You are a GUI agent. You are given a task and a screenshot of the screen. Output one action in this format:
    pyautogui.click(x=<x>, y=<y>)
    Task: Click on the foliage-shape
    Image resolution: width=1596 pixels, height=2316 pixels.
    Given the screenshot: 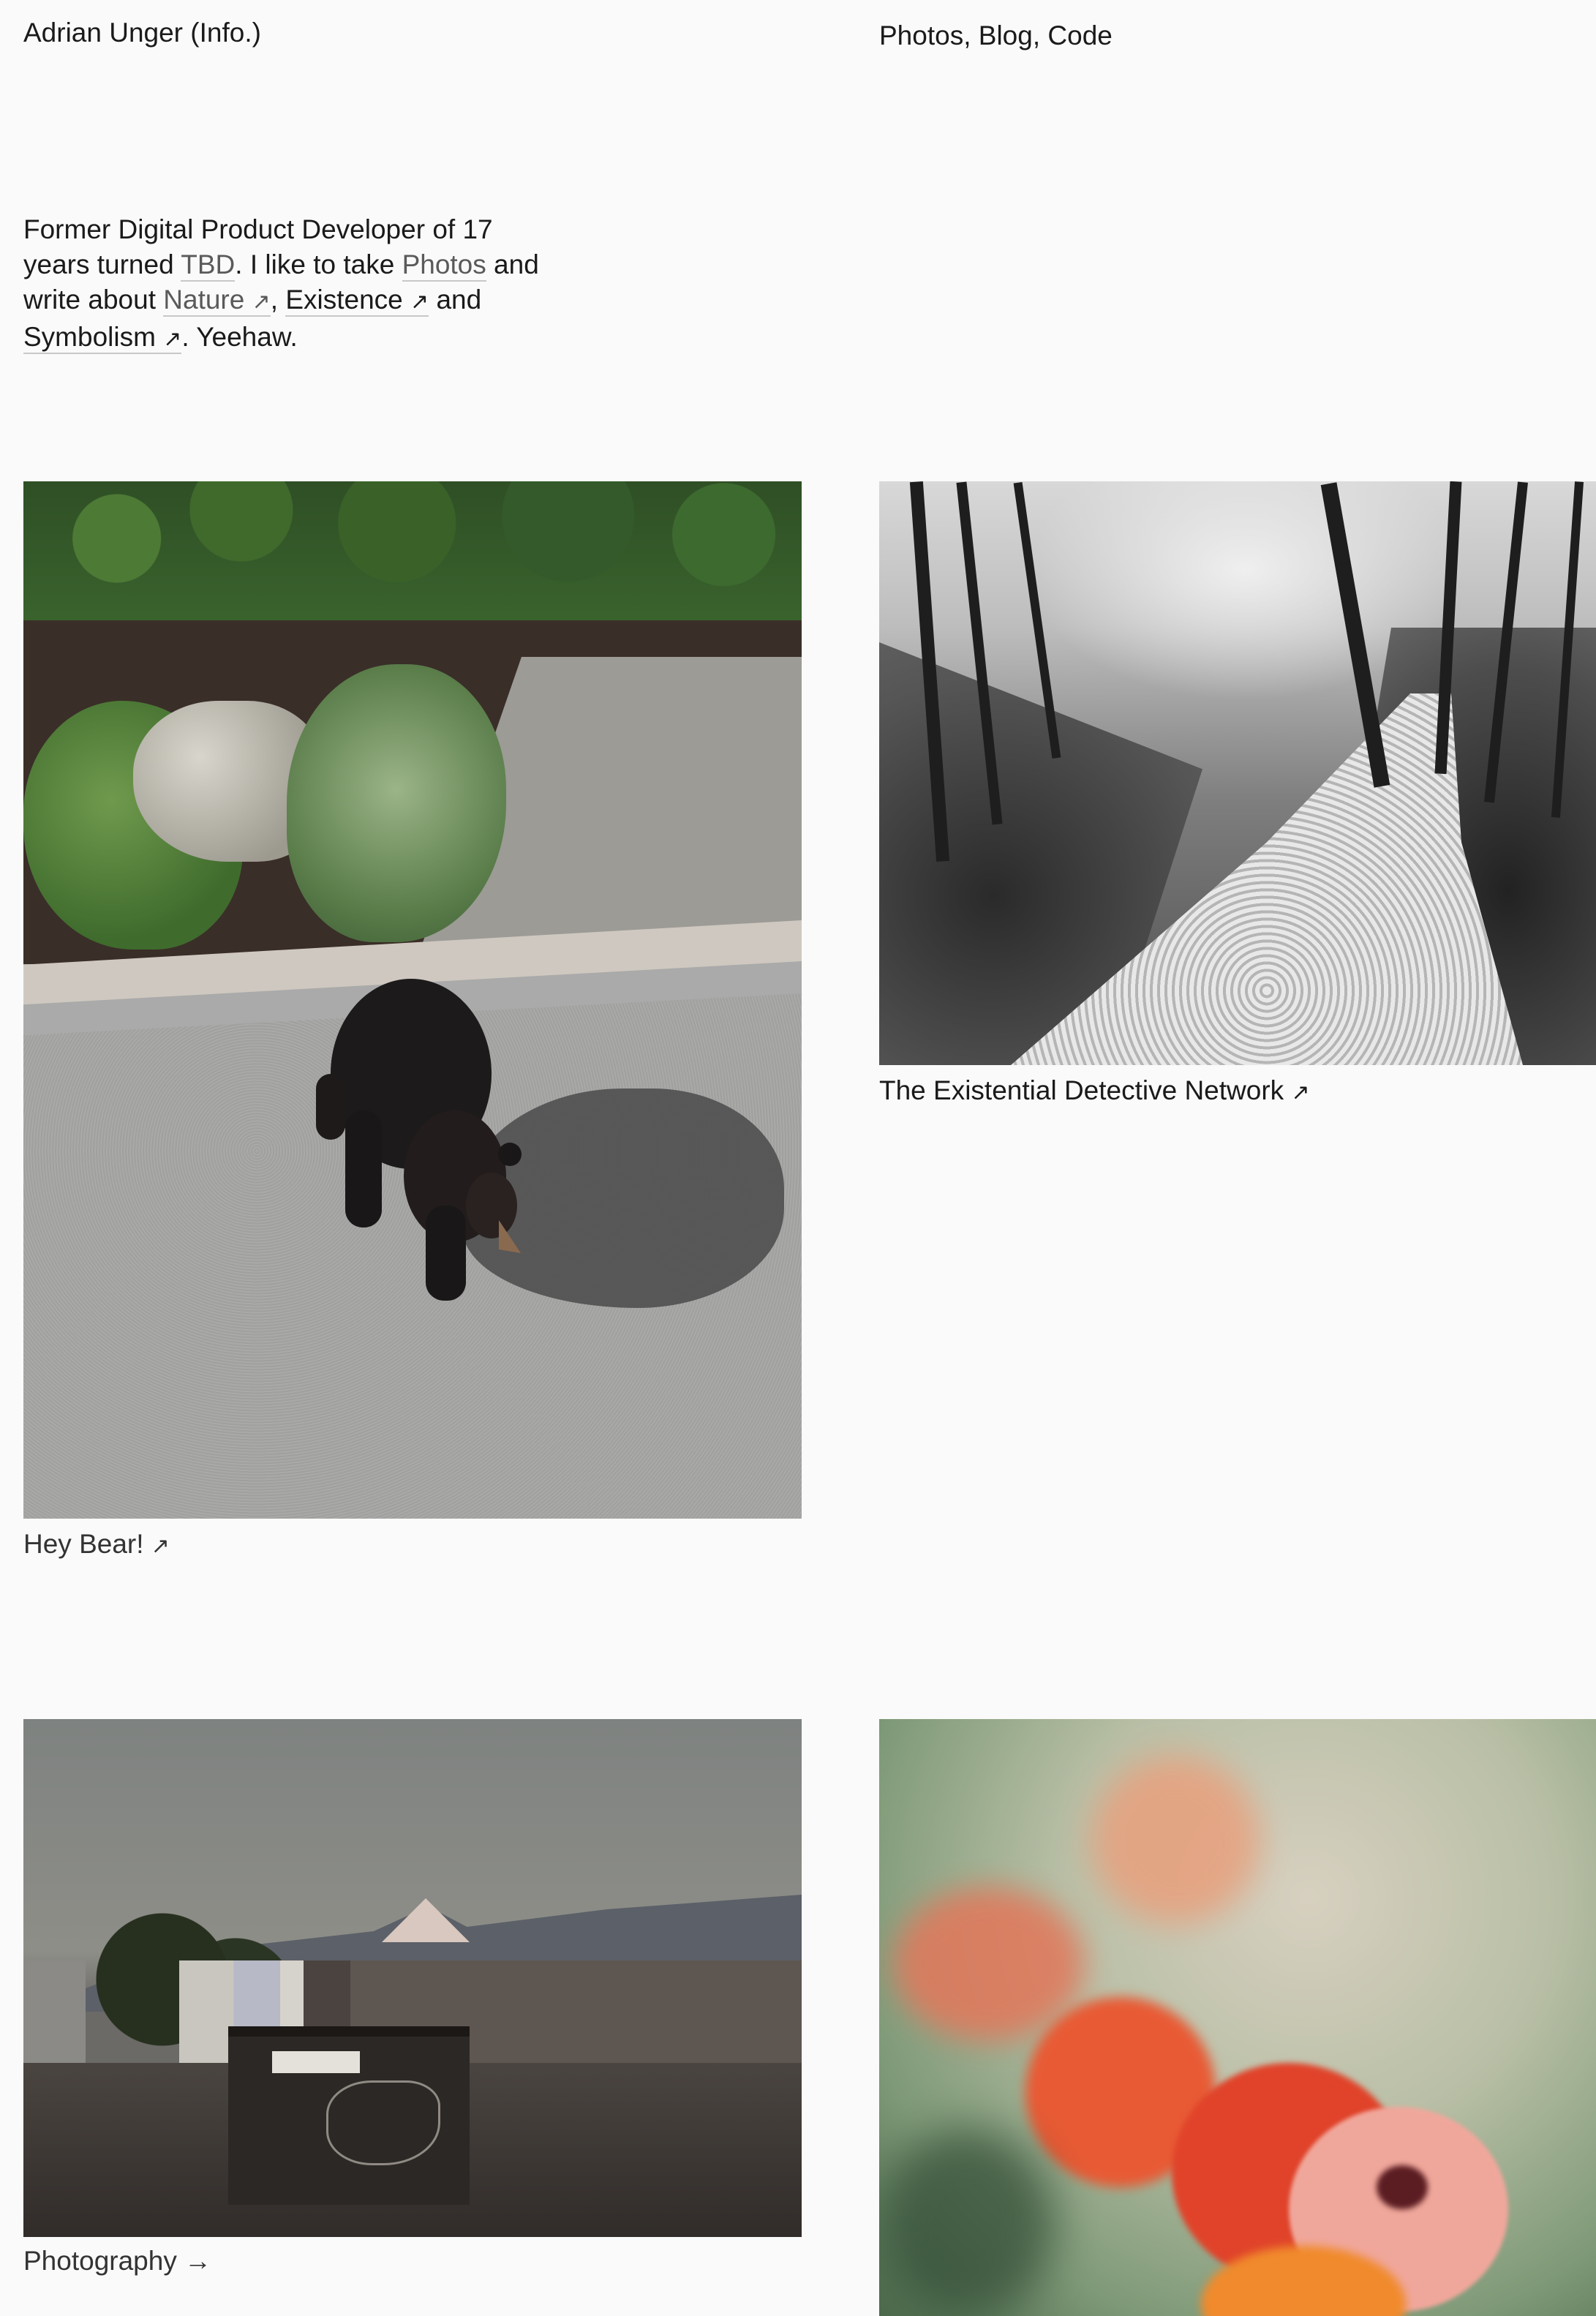 What is the action you would take?
    pyautogui.click(x=967, y=2222)
    